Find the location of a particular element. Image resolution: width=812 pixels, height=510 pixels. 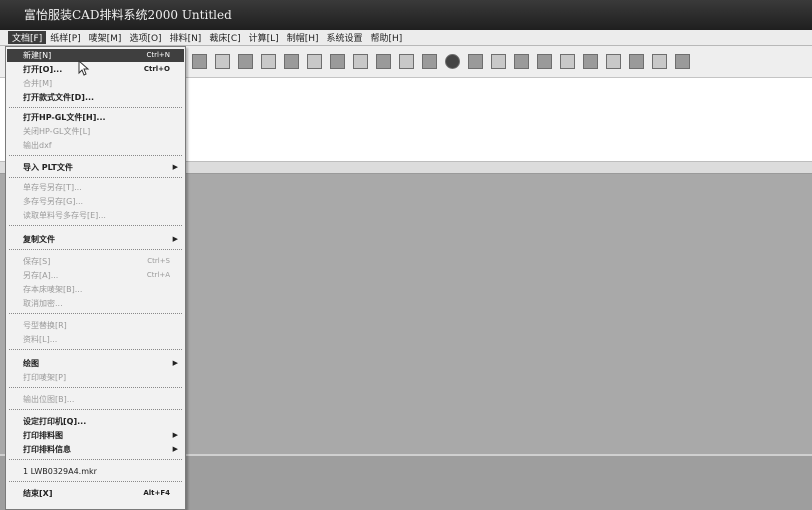

save-icon is located at coordinates (245, 61).